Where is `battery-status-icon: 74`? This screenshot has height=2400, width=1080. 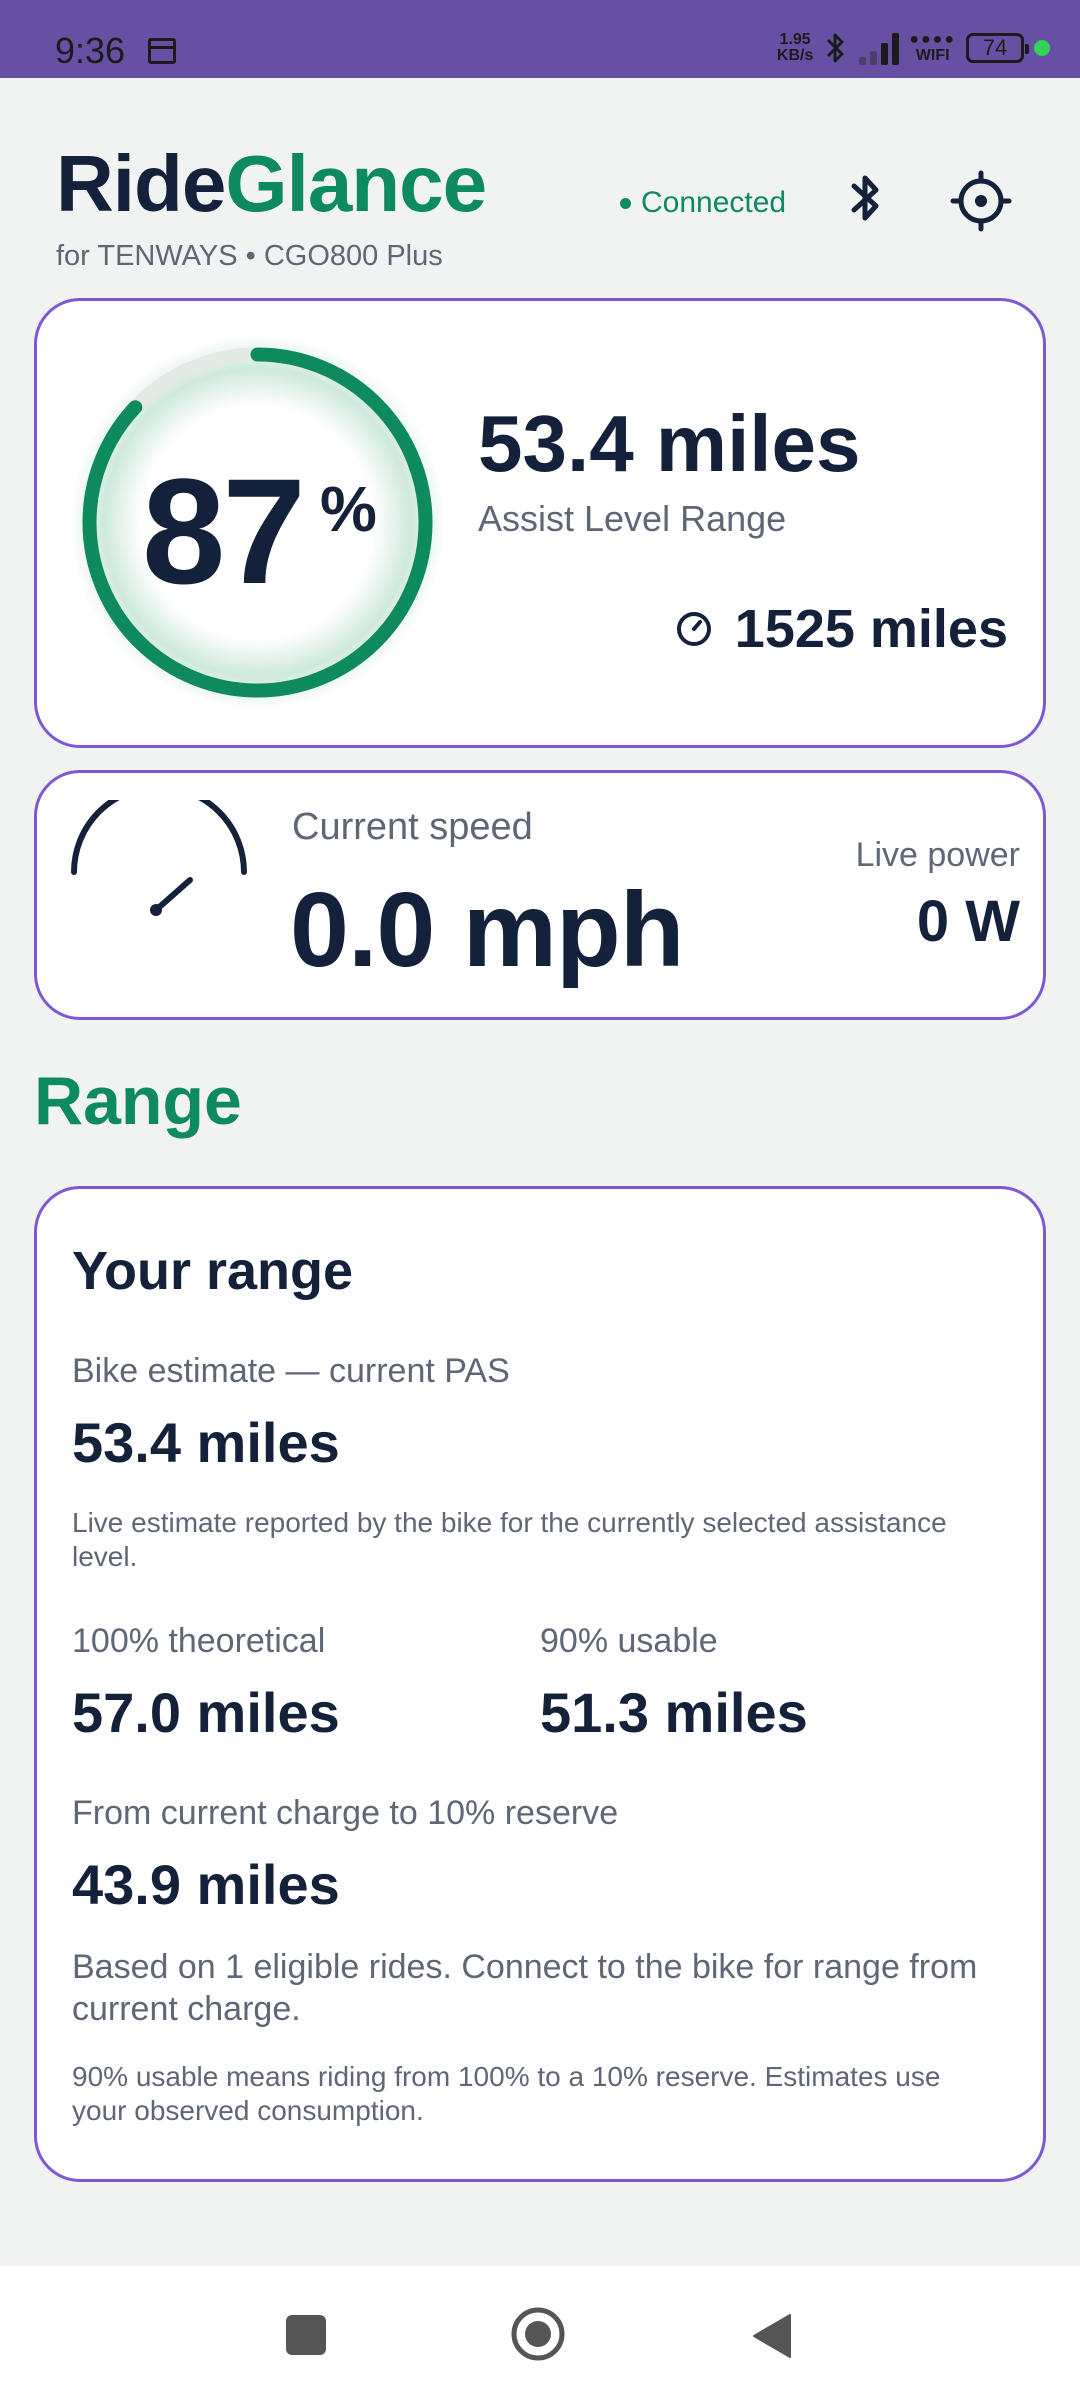
battery-status-icon: 74 is located at coordinates (997, 48).